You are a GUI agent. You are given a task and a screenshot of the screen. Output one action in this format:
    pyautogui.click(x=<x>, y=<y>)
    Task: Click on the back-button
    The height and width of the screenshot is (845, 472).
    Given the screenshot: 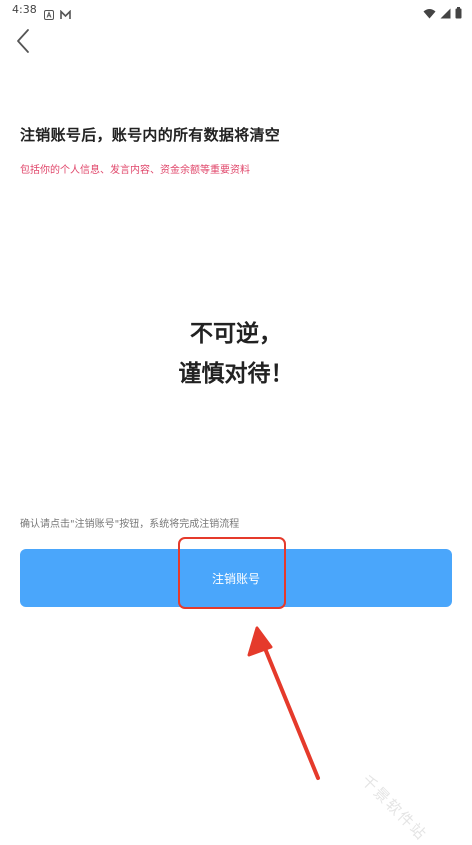 What is the action you would take?
    pyautogui.click(x=25, y=41)
    